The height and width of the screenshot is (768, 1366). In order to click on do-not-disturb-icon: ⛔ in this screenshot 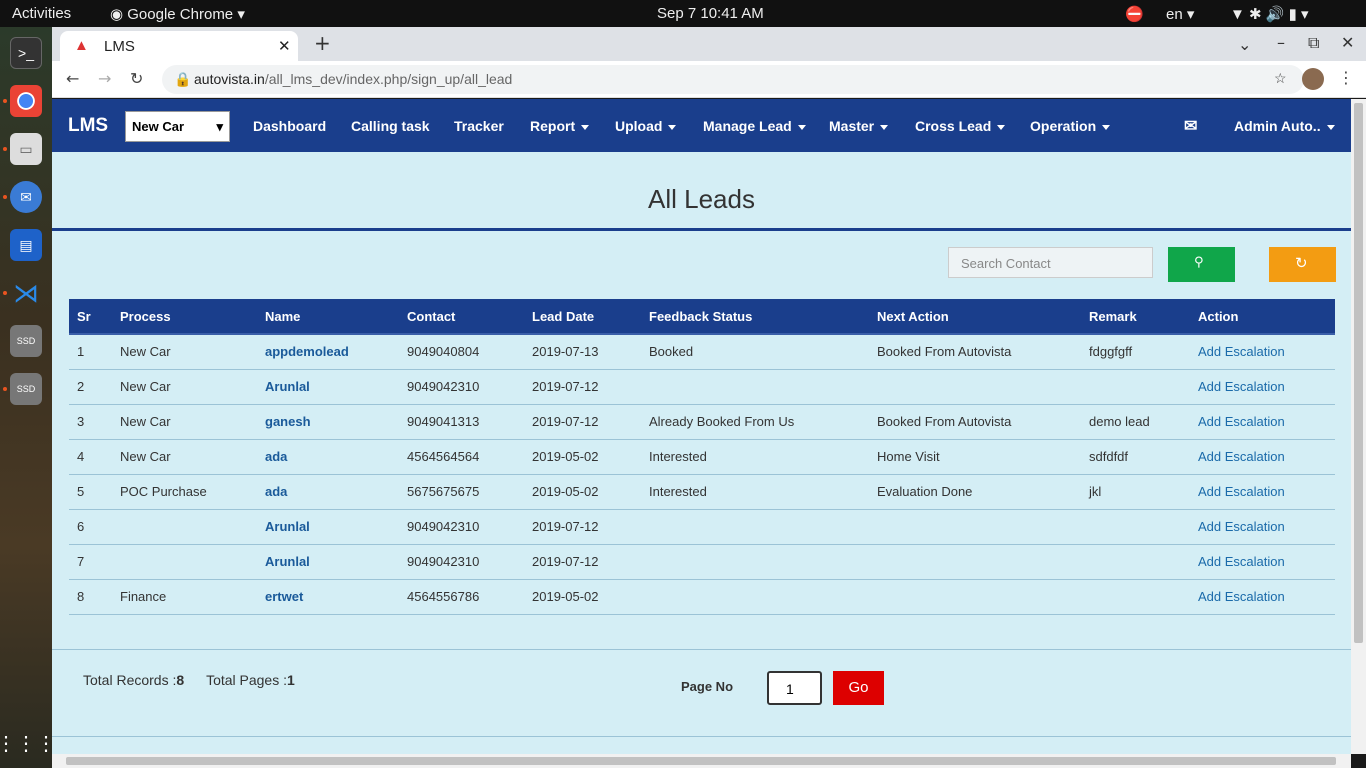, I will do `click(1134, 14)`.